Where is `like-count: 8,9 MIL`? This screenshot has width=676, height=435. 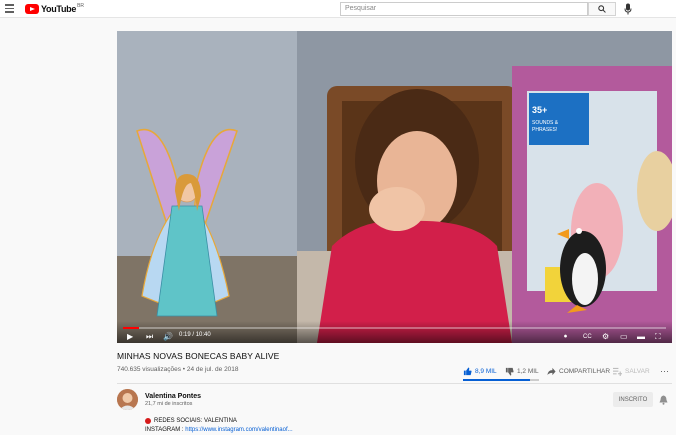 like-count: 8,9 MIL is located at coordinates (486, 371).